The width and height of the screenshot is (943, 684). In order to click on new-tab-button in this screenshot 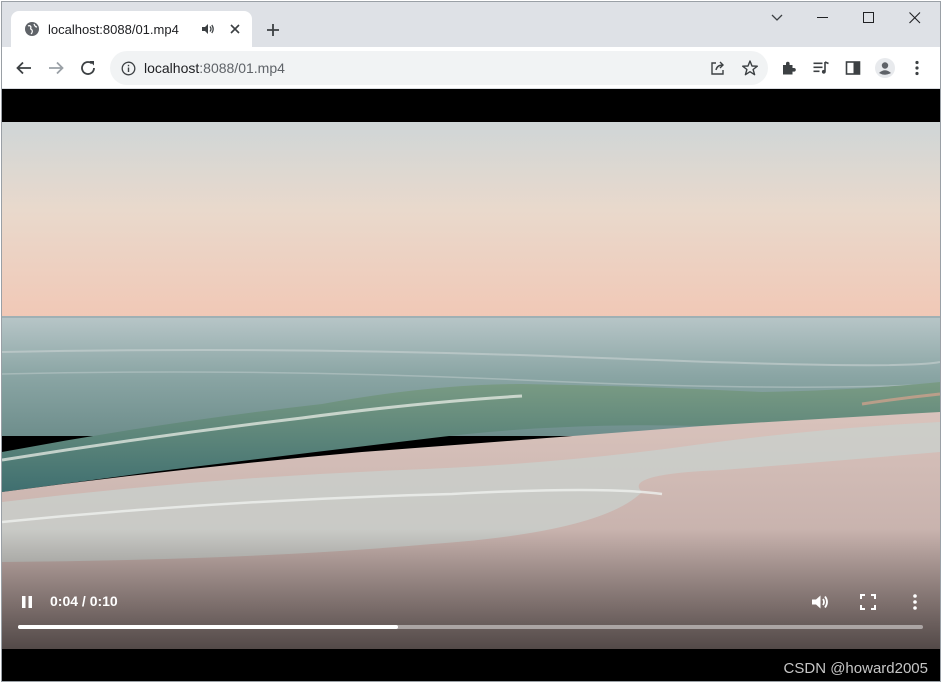, I will do `click(273, 30)`.